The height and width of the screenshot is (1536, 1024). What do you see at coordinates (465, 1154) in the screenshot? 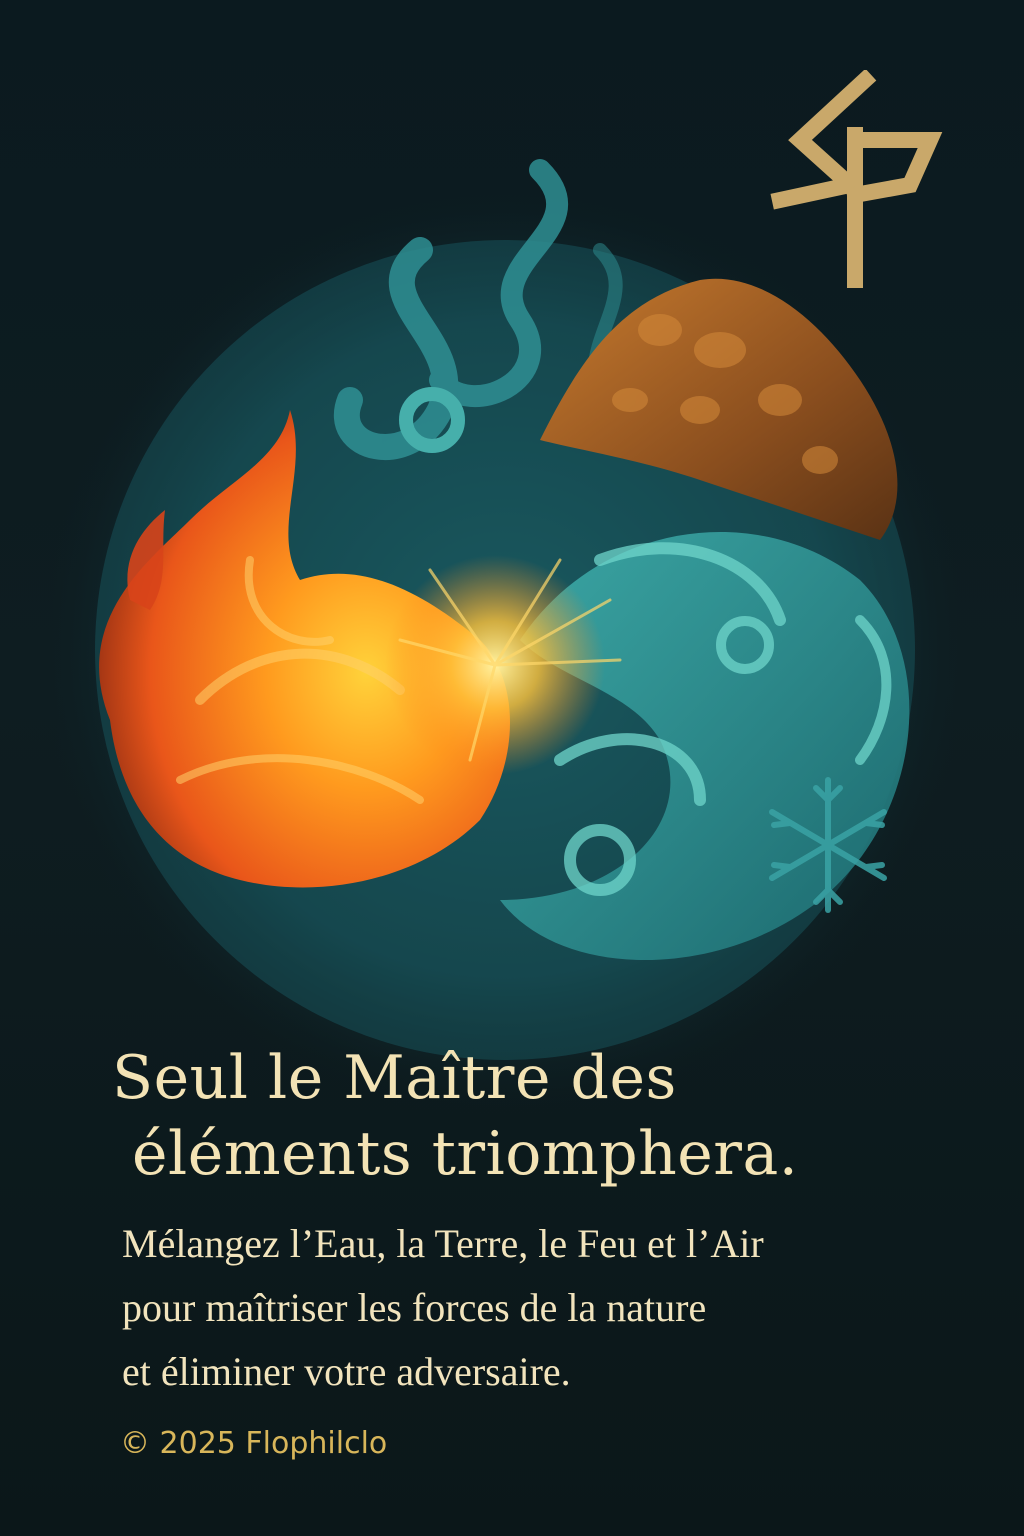
I see `title-line-2: éléments triomphera.` at bounding box center [465, 1154].